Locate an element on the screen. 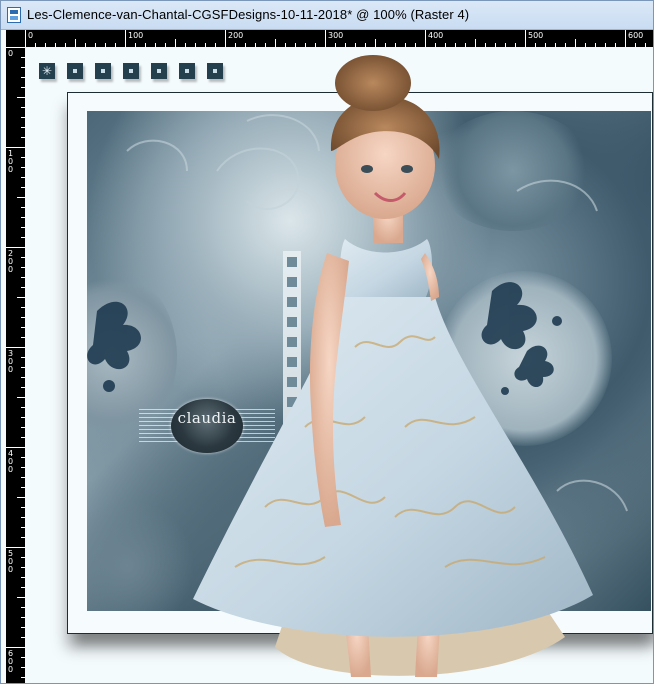  ruler-label: 400 is located at coordinates (436, 35).